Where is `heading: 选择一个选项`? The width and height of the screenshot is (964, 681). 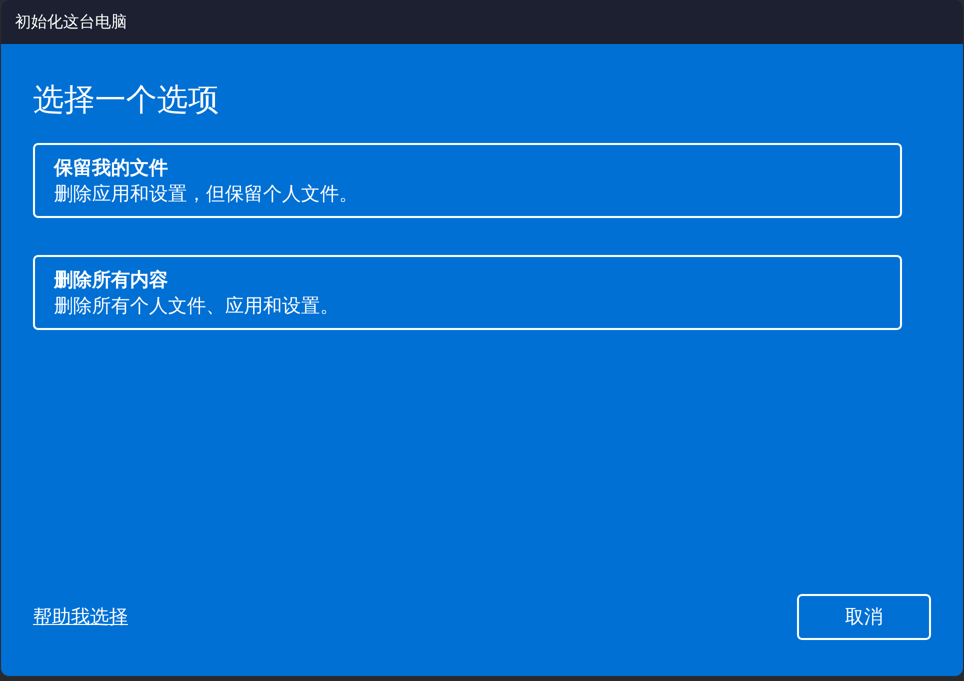
heading: 选择一个选项 is located at coordinates (126, 100).